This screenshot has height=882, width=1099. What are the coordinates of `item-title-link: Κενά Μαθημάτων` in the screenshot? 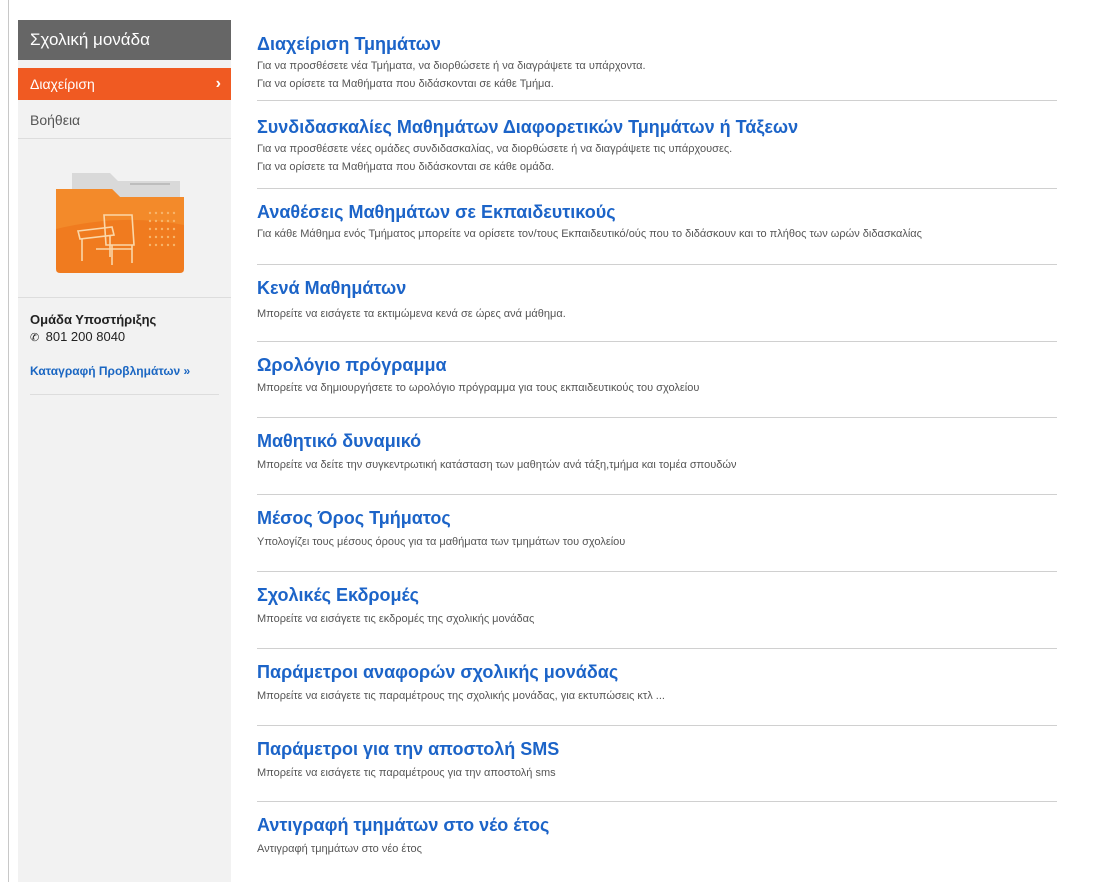 It's located at (657, 282).